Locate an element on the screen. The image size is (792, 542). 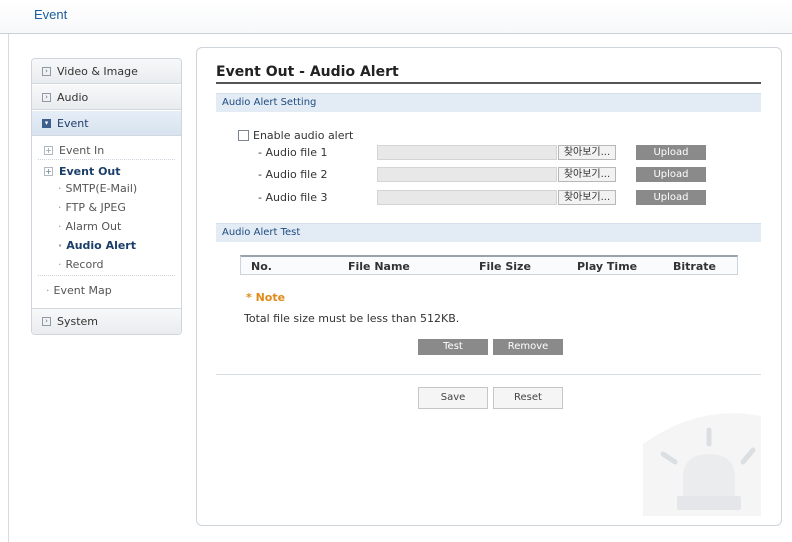
sidebar-item-system: › System is located at coordinates (106, 321).